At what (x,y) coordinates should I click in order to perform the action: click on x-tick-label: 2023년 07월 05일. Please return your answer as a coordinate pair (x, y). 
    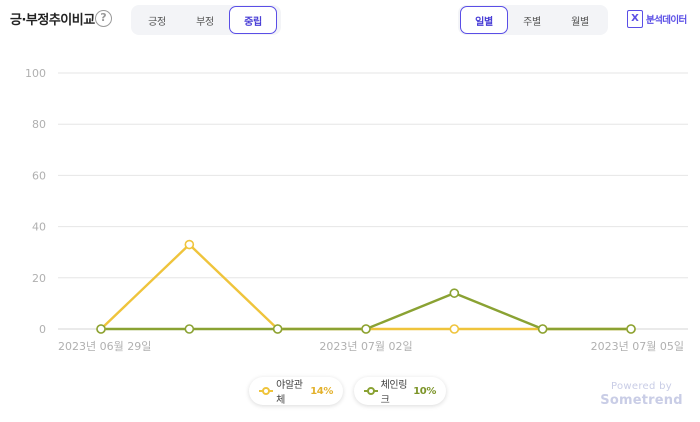
    Looking at the image, I should click on (637, 346).